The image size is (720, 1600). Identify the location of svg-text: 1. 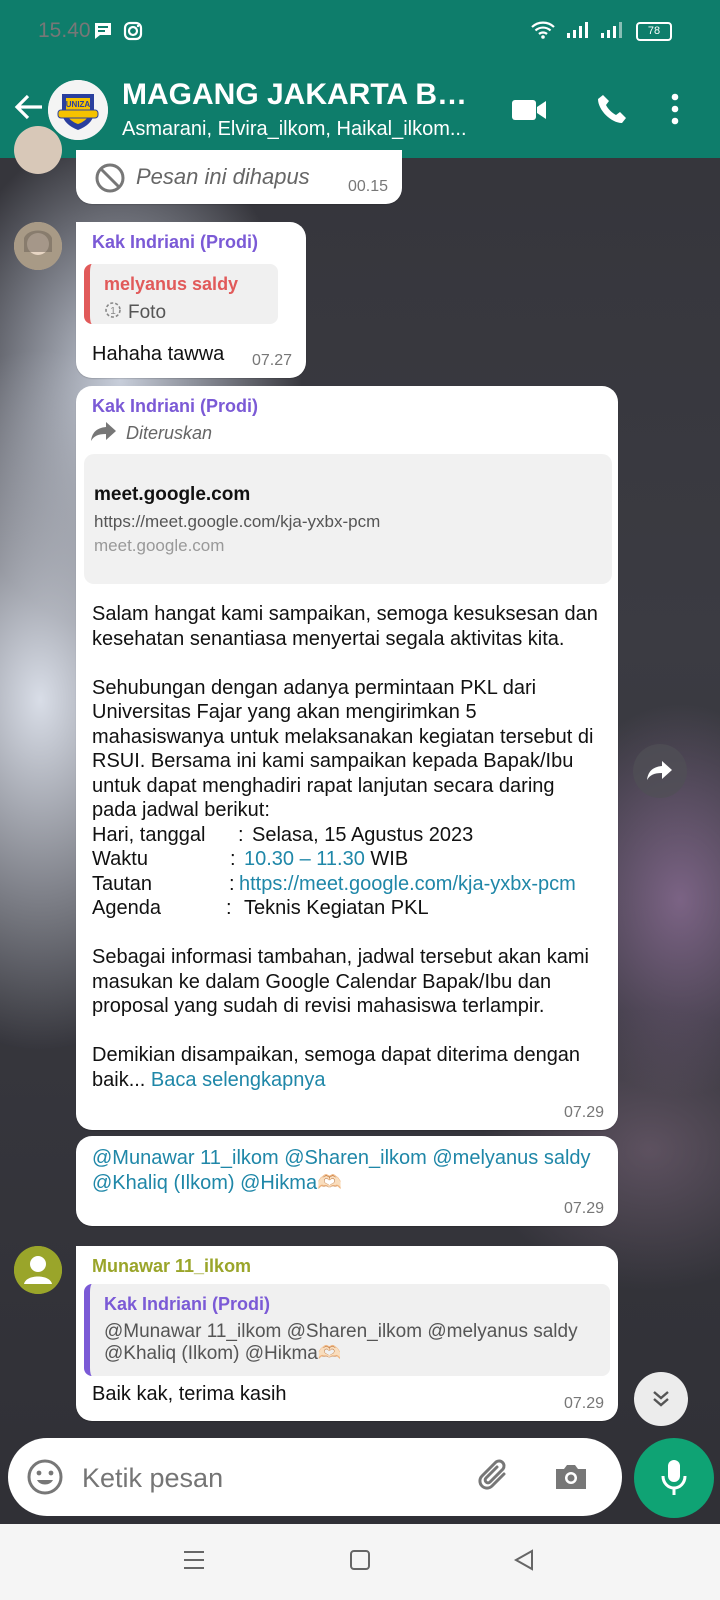
(113, 311).